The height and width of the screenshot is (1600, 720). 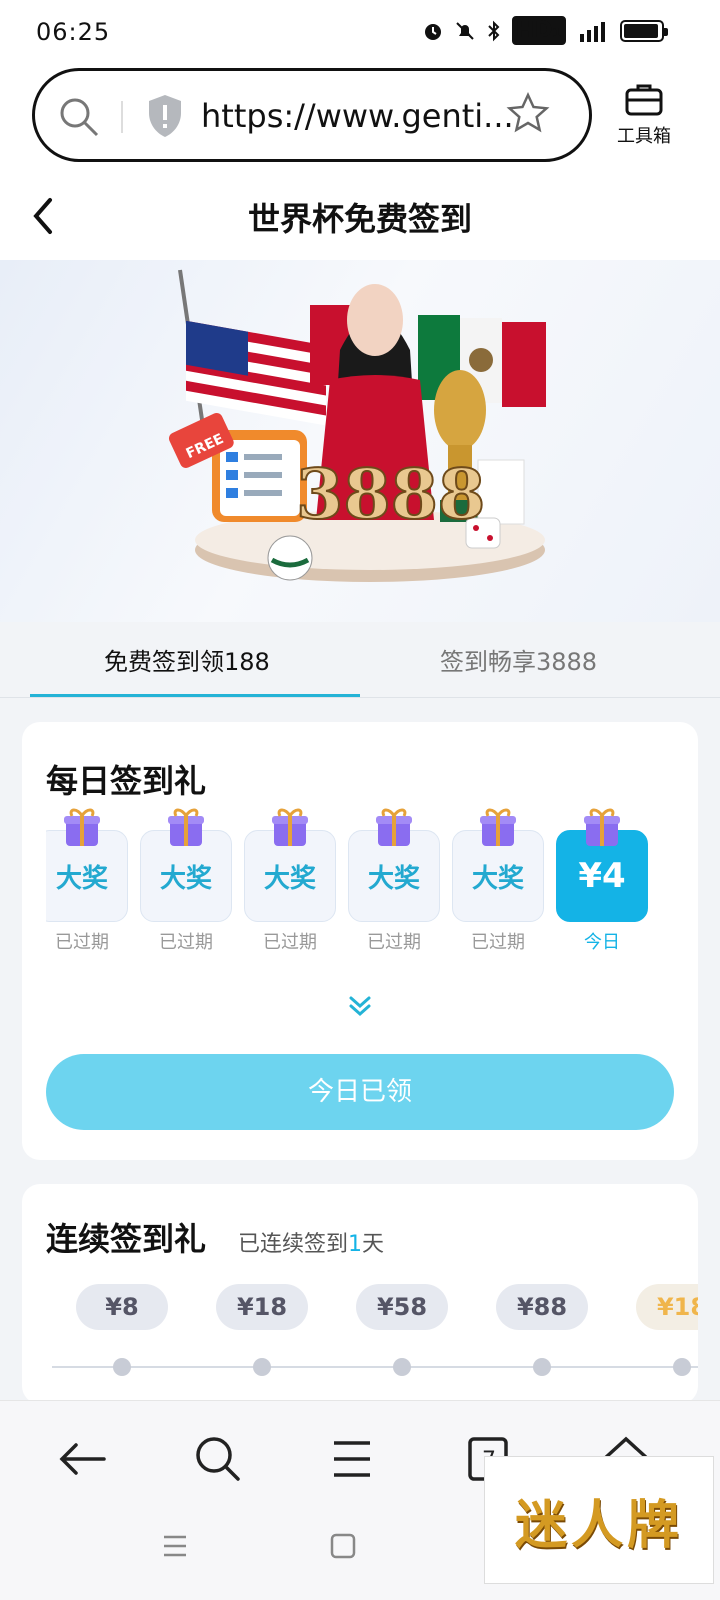 I want to click on toolbox-button: 工具箱, so click(x=644, y=115).